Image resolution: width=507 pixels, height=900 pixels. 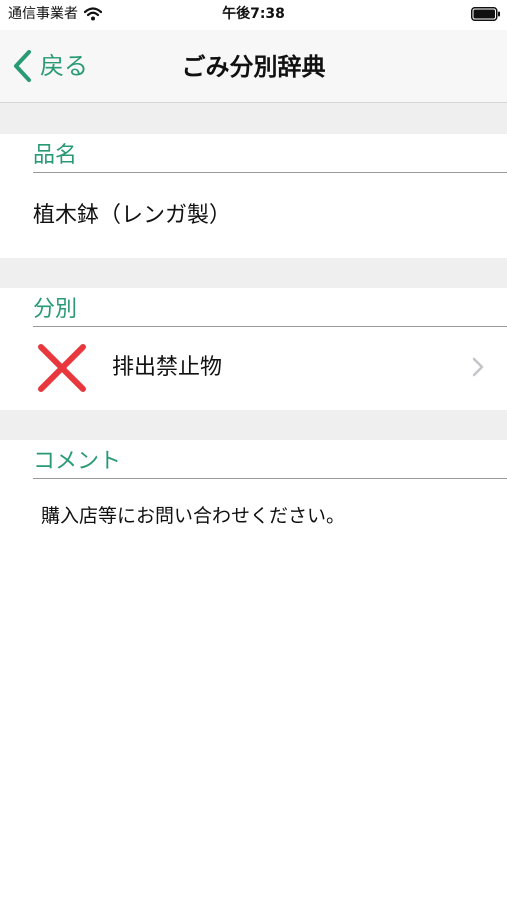 What do you see at coordinates (270, 459) in the screenshot?
I see `comment-header: コメント` at bounding box center [270, 459].